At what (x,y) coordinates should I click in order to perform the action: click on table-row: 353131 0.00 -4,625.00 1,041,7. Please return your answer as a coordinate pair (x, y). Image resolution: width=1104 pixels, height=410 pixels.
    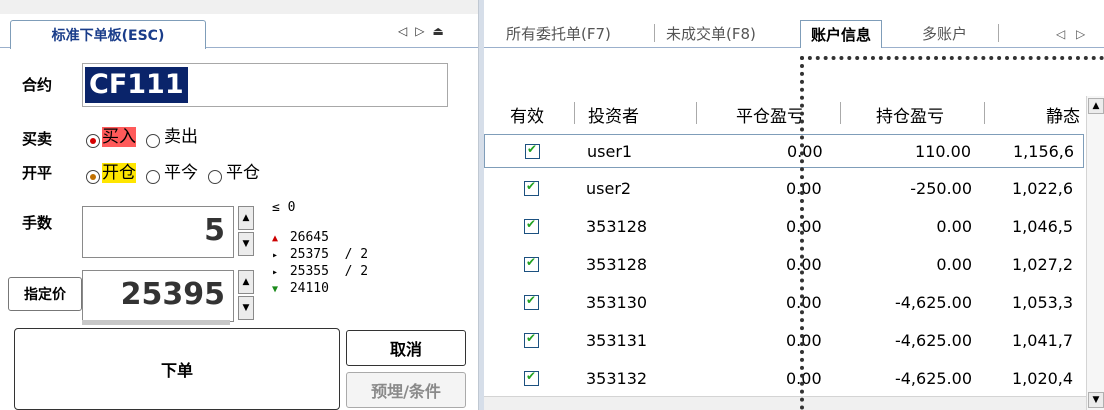
    Looking at the image, I should click on (784, 341).